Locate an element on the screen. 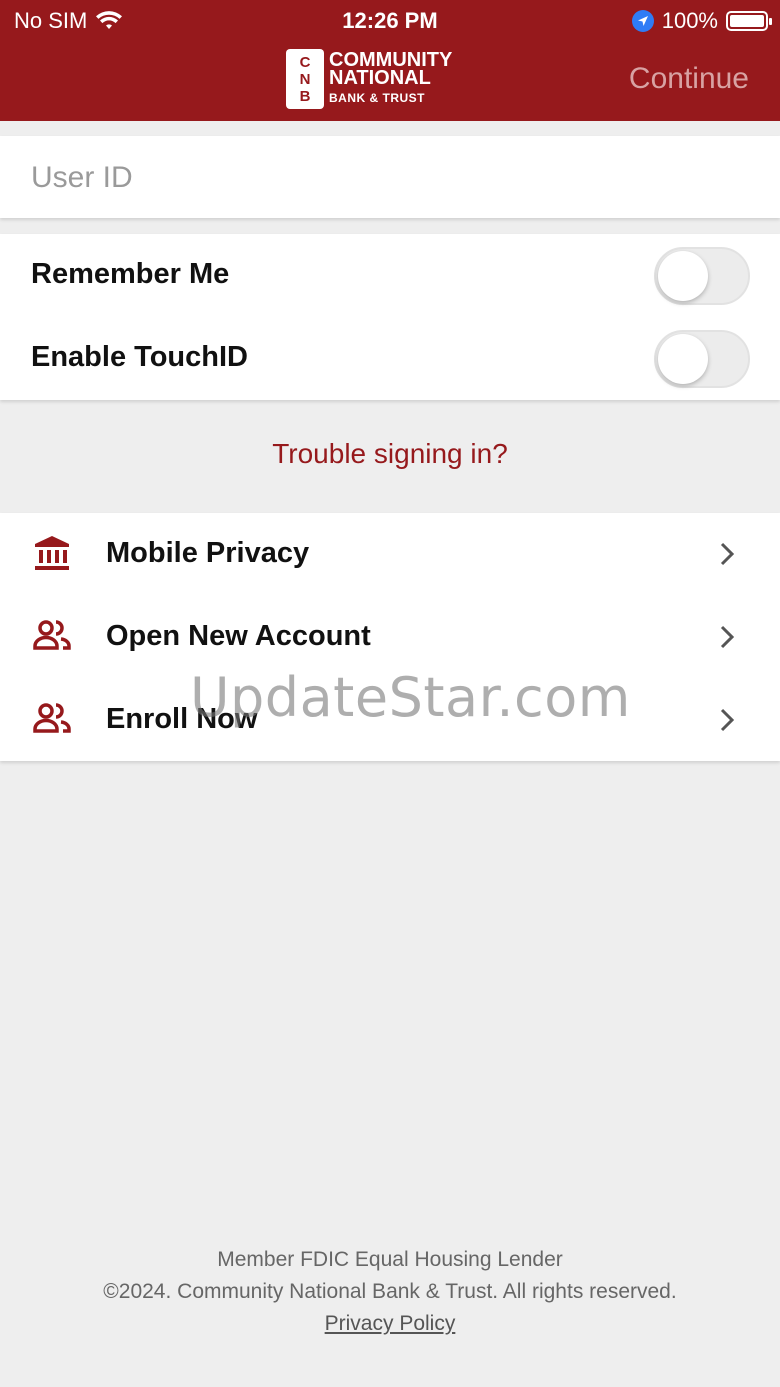  fdic-notice: Member FDIC Equal Housing Lender is located at coordinates (390, 1259).